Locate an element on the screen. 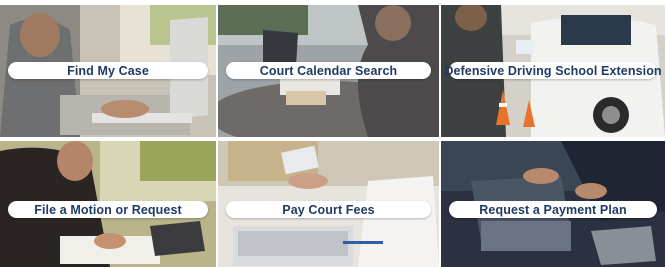  tile-label: Find My Case is located at coordinates (108, 70).